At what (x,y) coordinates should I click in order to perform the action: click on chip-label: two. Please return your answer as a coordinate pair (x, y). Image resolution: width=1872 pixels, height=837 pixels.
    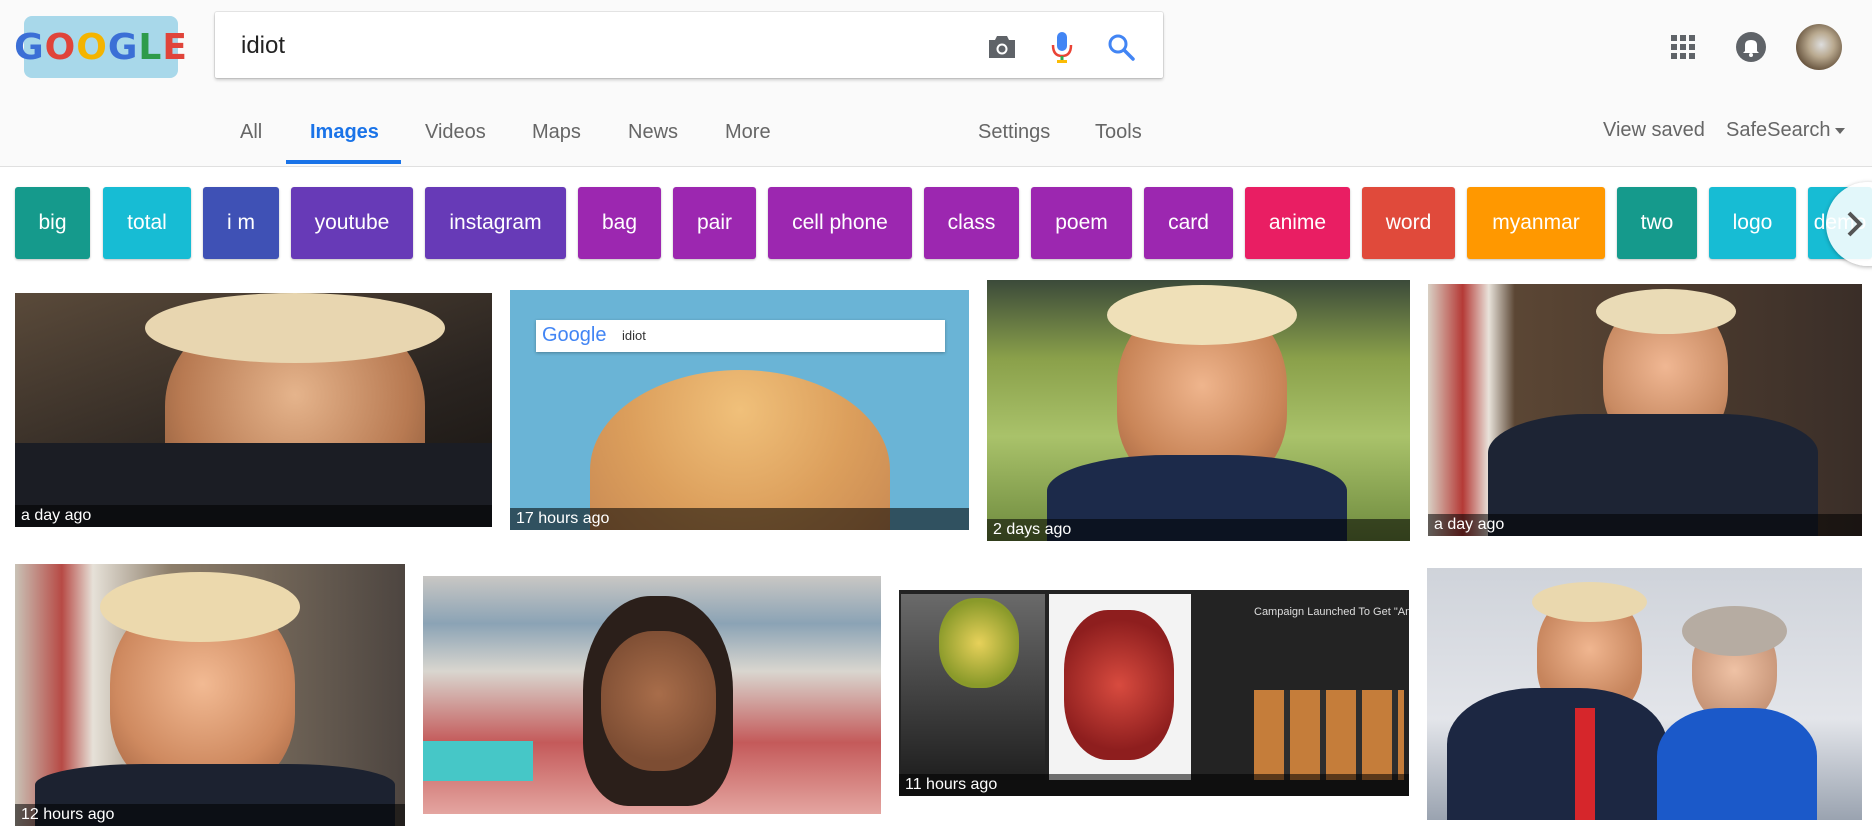
    Looking at the image, I should click on (1657, 222).